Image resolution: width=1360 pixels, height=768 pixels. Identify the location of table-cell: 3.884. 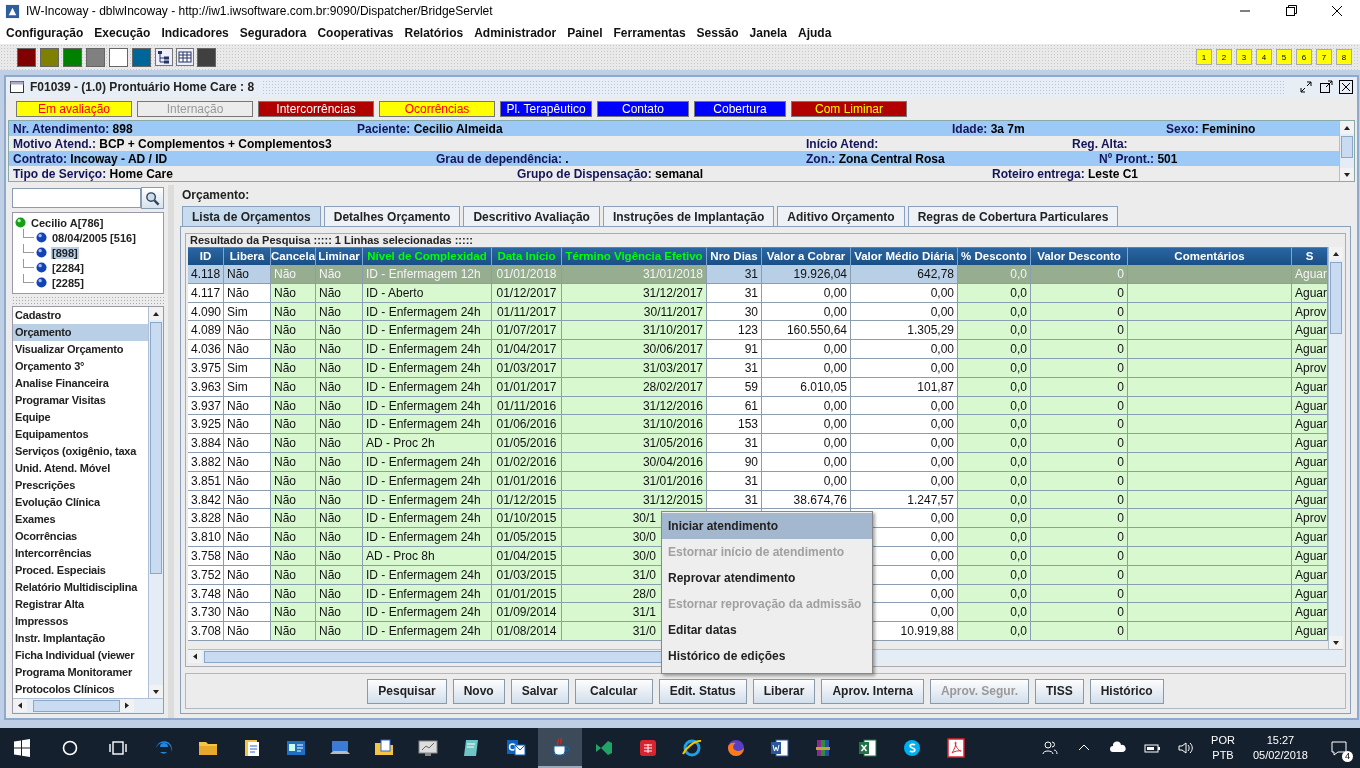
(206, 443).